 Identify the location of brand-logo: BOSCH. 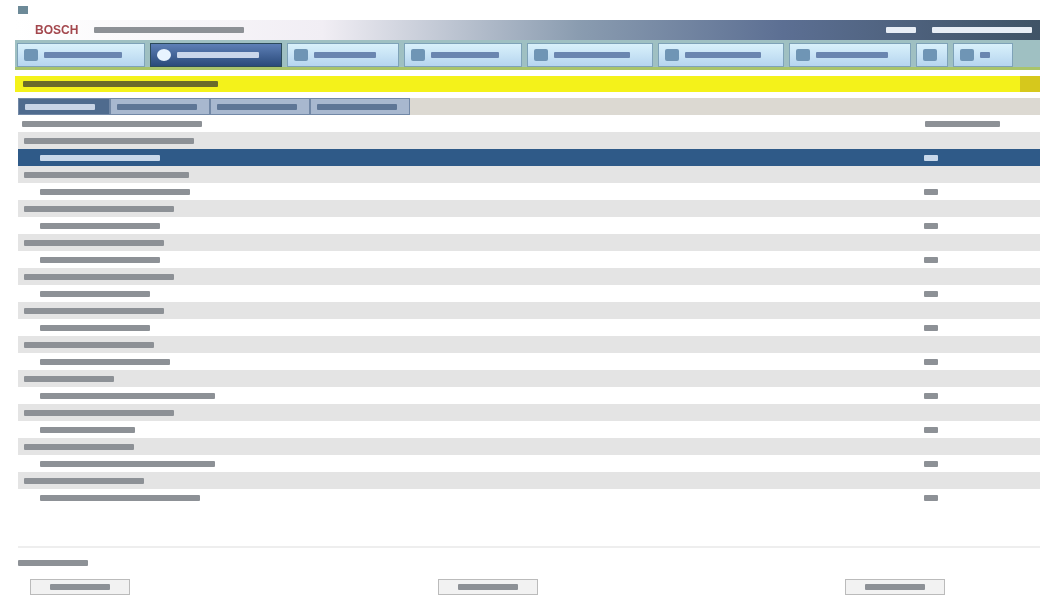
(56, 30).